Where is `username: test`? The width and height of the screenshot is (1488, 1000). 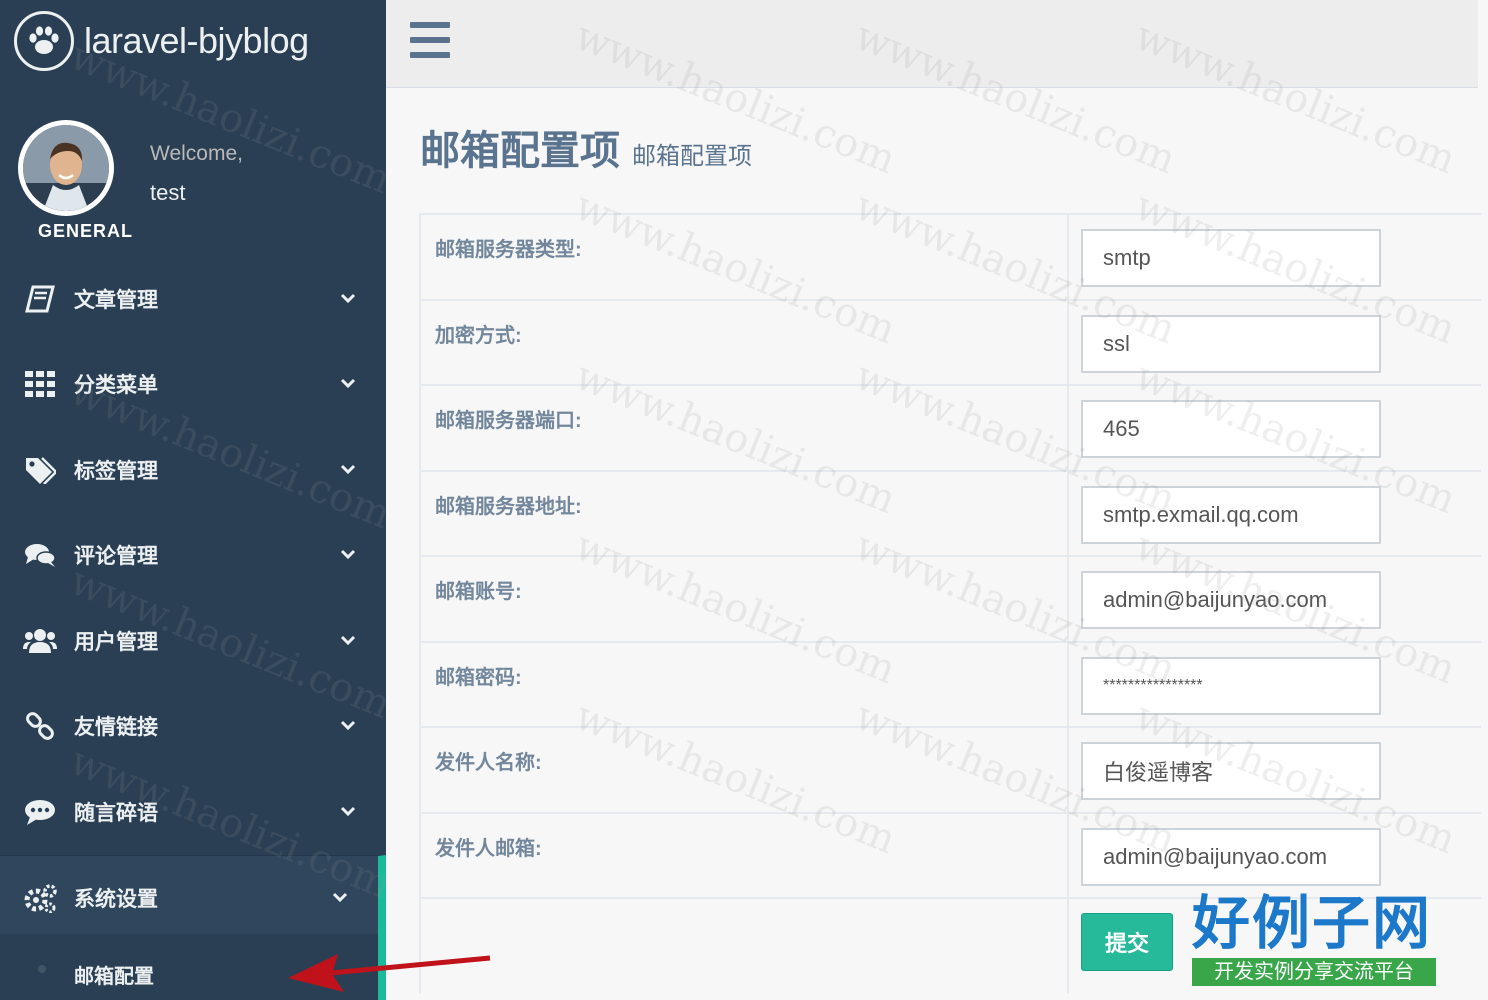 username: test is located at coordinates (168, 192).